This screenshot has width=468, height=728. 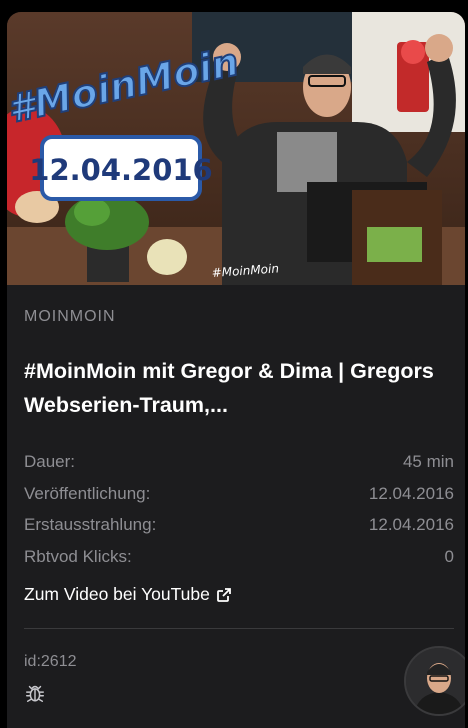 What do you see at coordinates (35, 693) in the screenshot?
I see `bug-icon` at bounding box center [35, 693].